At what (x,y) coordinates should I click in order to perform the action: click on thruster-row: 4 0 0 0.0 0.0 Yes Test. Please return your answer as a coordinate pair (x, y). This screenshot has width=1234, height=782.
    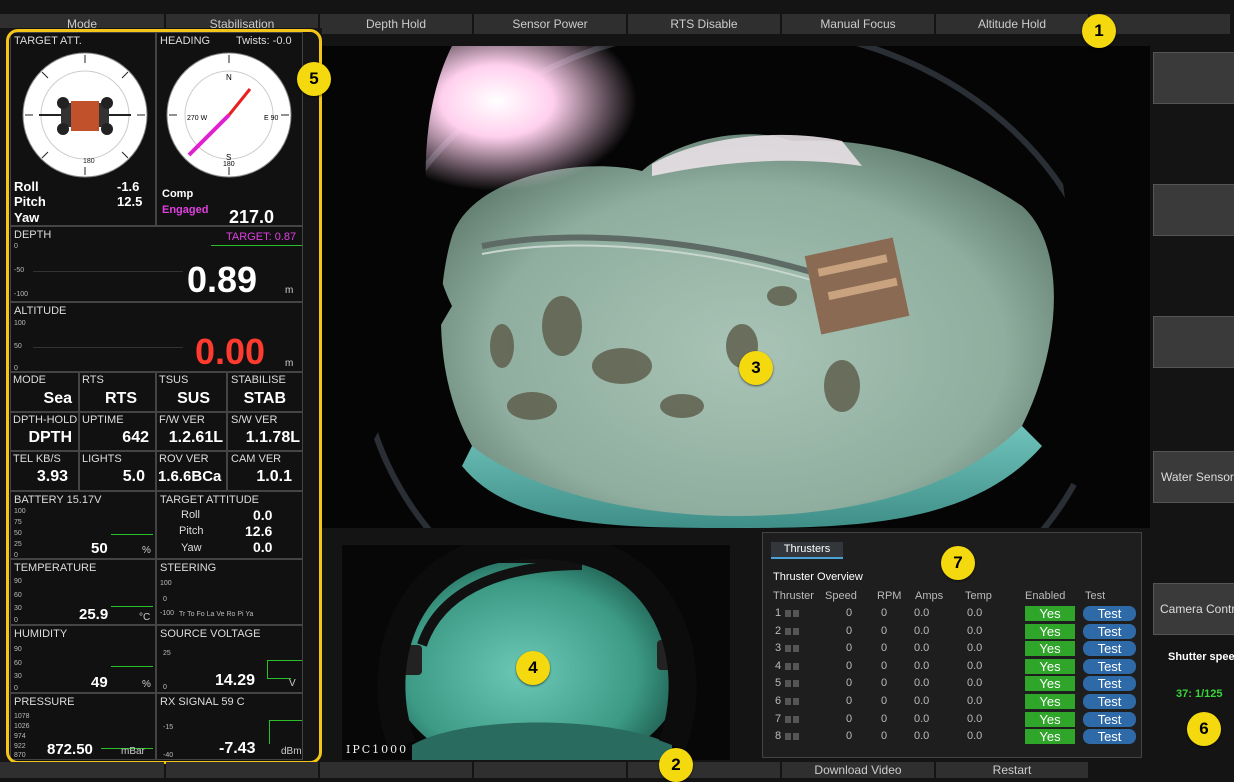
    Looking at the image, I should click on (953, 666).